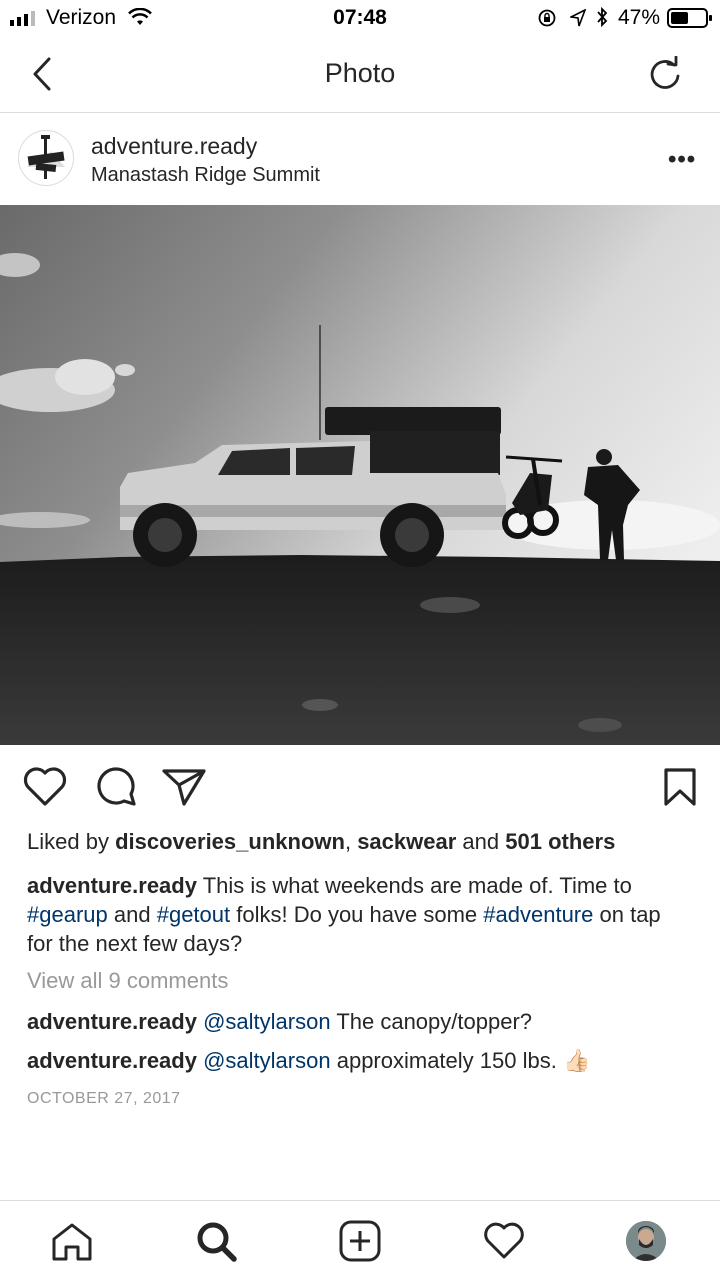 Image resolution: width=720 pixels, height=1281 pixels. I want to click on add-post-icon, so click(360, 1241).